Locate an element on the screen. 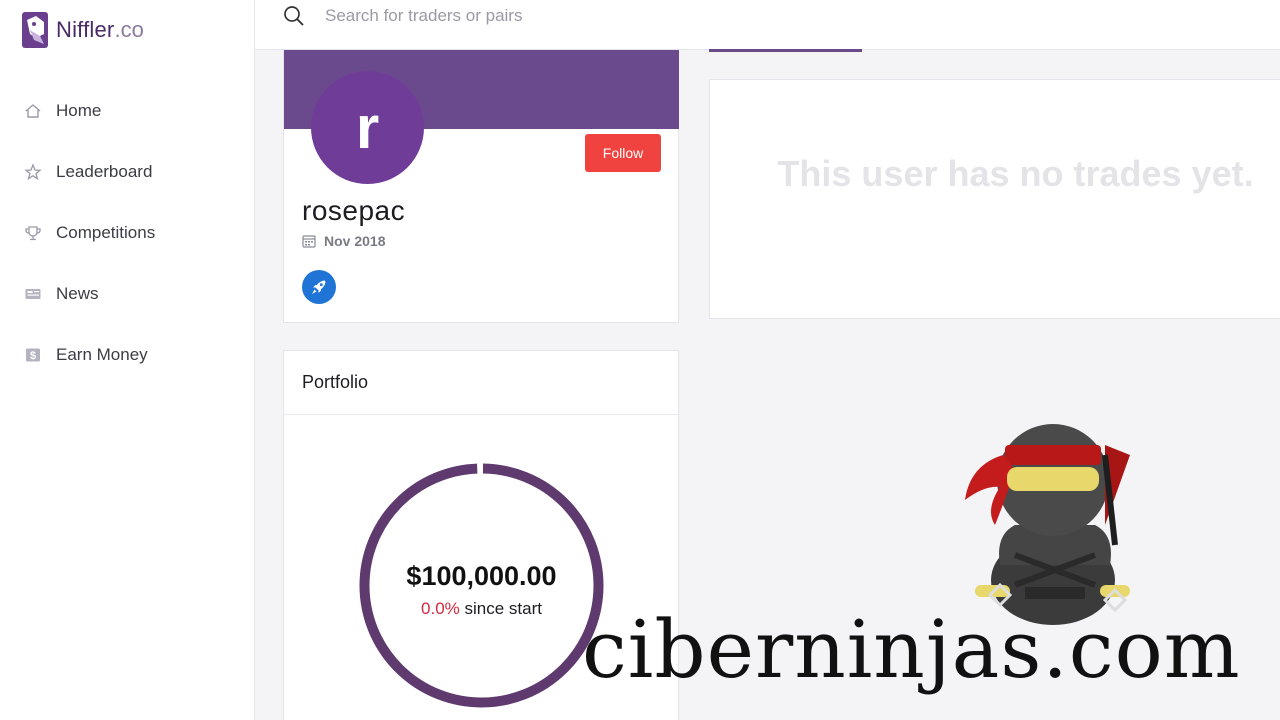 The image size is (1280, 720). brand-name: Niffler is located at coordinates (85, 29).